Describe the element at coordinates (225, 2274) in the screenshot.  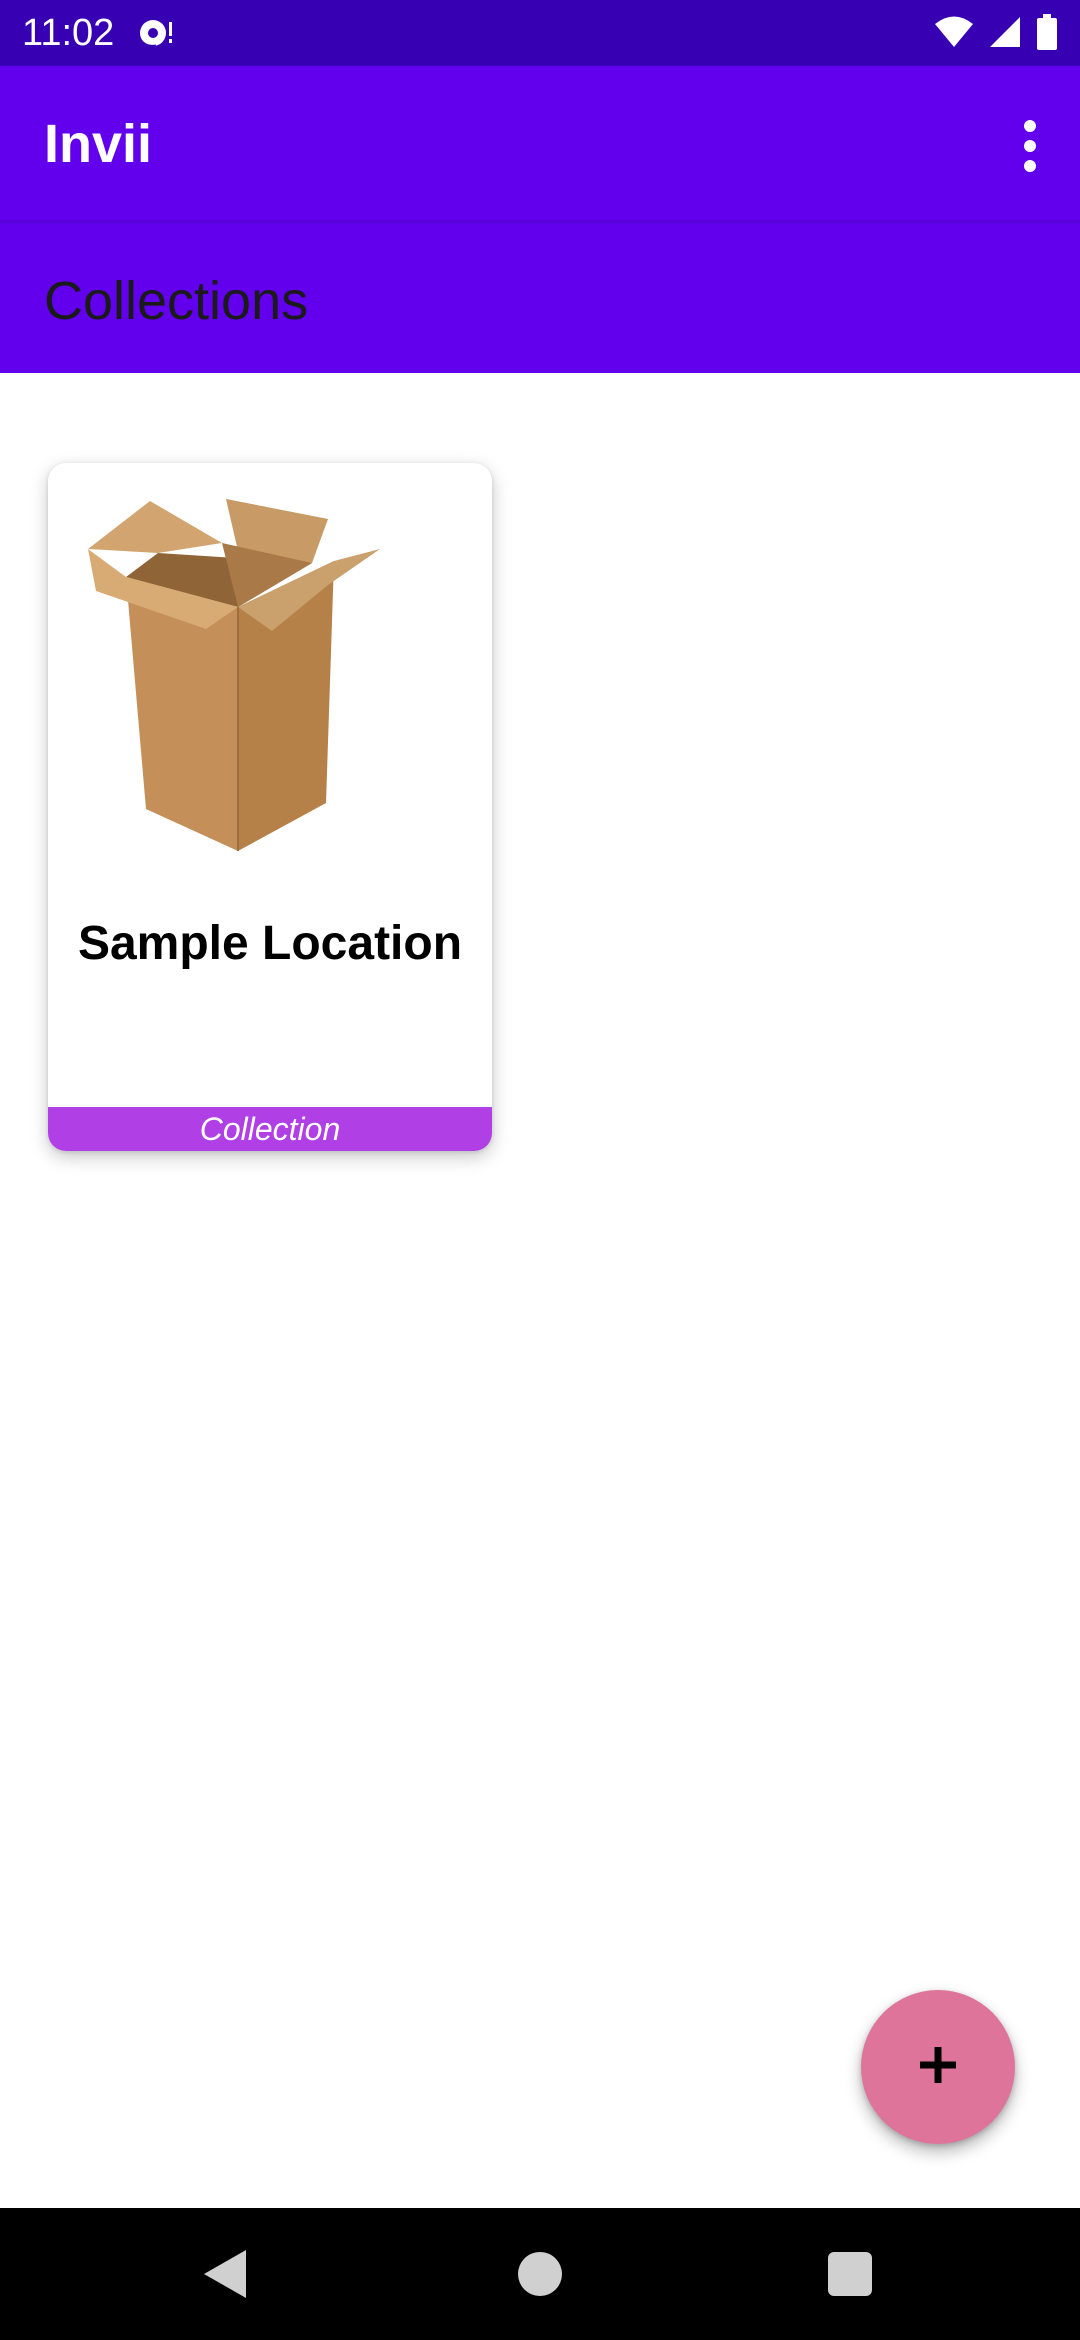
I see `back-icon` at that location.